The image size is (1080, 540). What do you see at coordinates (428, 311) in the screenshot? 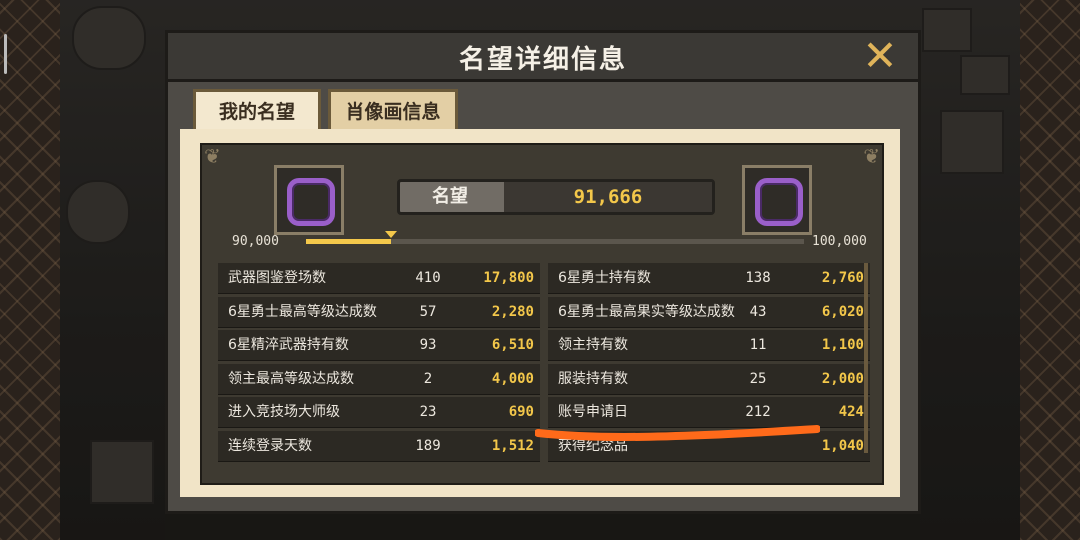
I see `stat-count: 57` at bounding box center [428, 311].